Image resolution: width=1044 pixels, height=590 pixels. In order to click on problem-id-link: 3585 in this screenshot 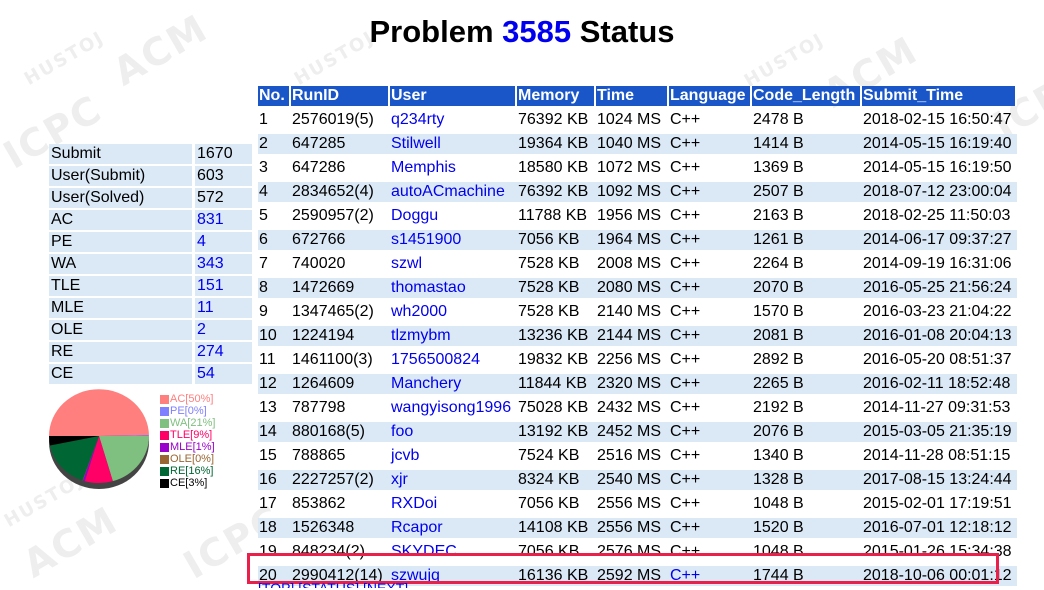, I will do `click(536, 31)`.